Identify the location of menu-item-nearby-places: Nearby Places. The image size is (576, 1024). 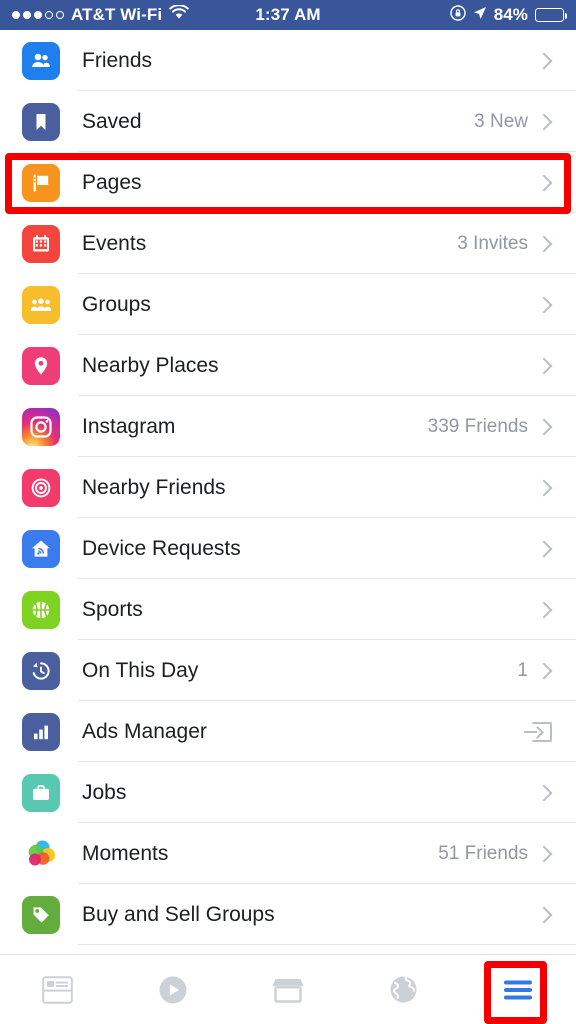
(288, 365).